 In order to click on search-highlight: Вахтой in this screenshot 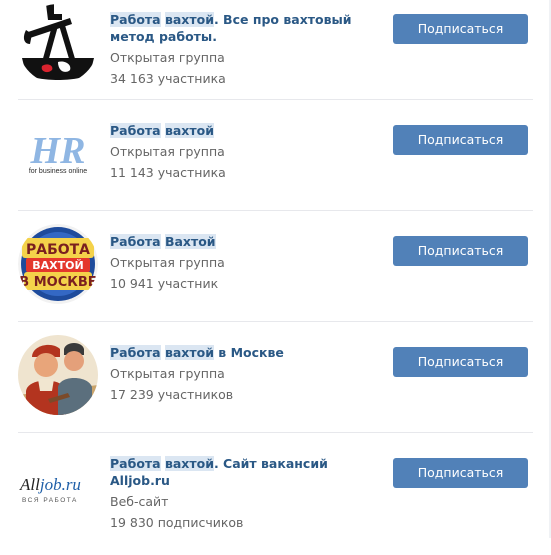, I will do `click(190, 241)`.